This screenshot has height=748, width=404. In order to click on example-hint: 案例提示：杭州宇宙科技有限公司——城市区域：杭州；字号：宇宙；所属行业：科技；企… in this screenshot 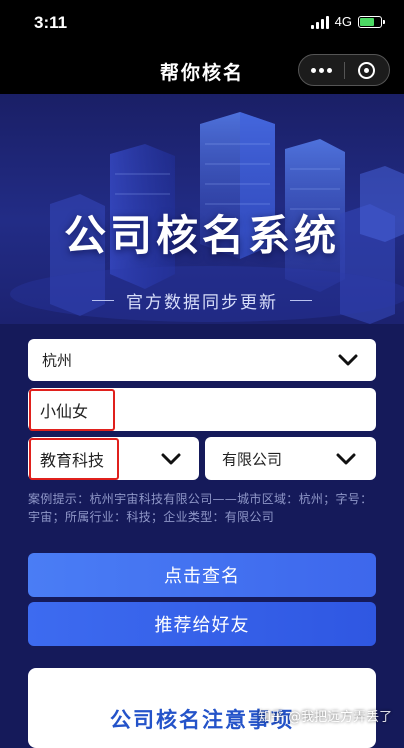, I will do `click(200, 508)`.